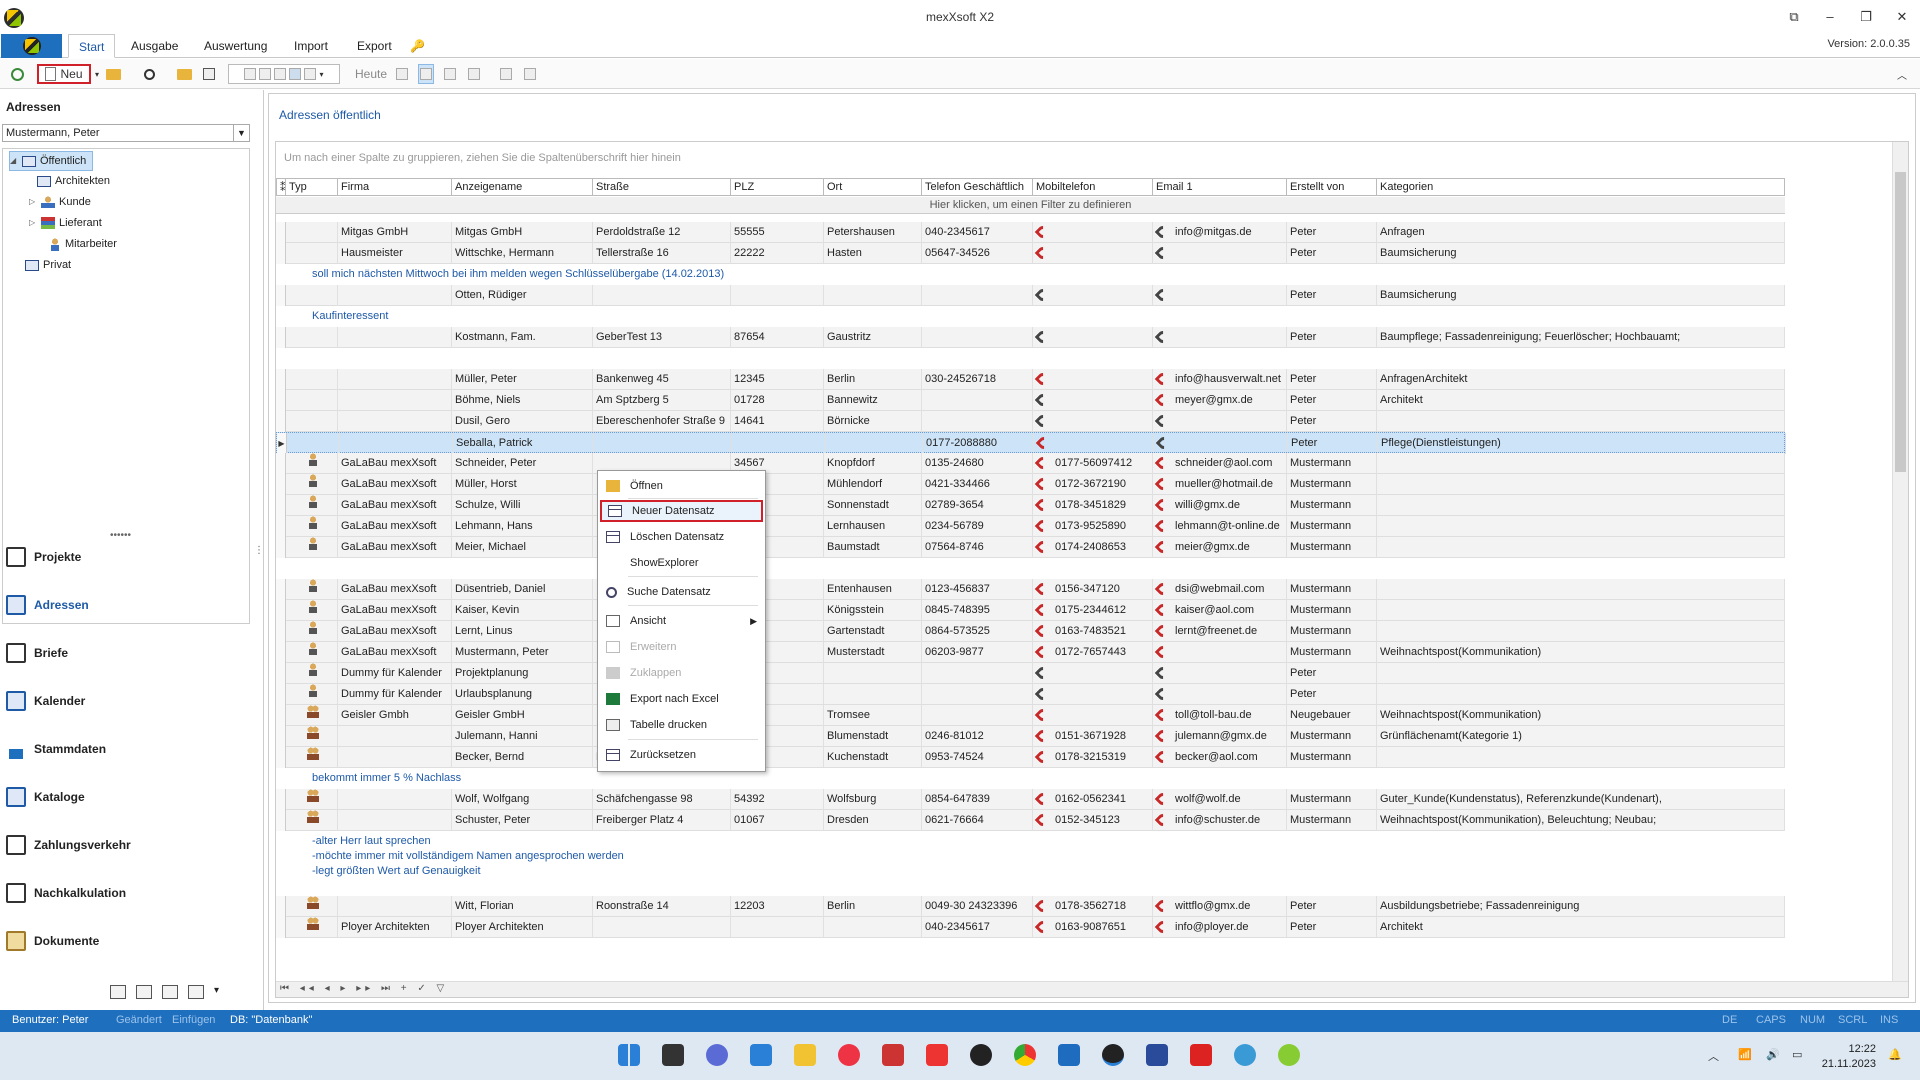  I want to click on notification-icon: 🔔, so click(1895, 1054).